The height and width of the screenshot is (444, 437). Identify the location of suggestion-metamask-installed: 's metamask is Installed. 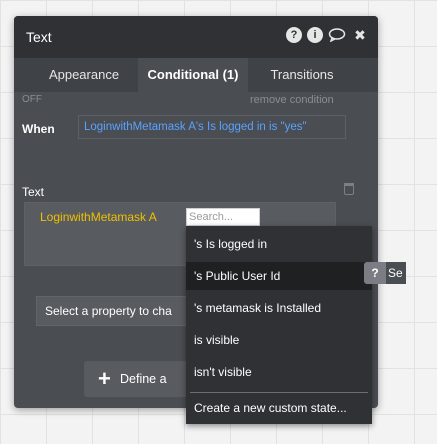
(279, 308).